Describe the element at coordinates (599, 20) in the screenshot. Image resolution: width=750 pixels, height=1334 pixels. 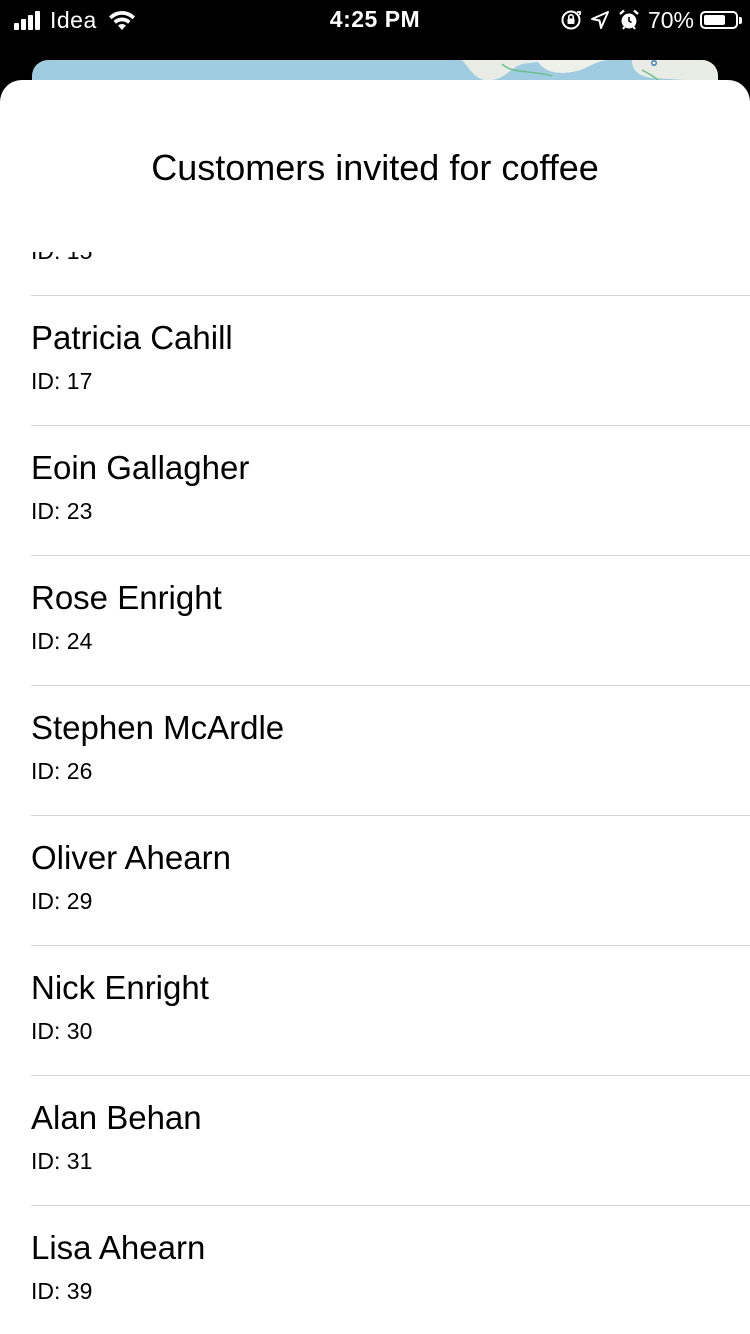
I see `location-icon` at that location.